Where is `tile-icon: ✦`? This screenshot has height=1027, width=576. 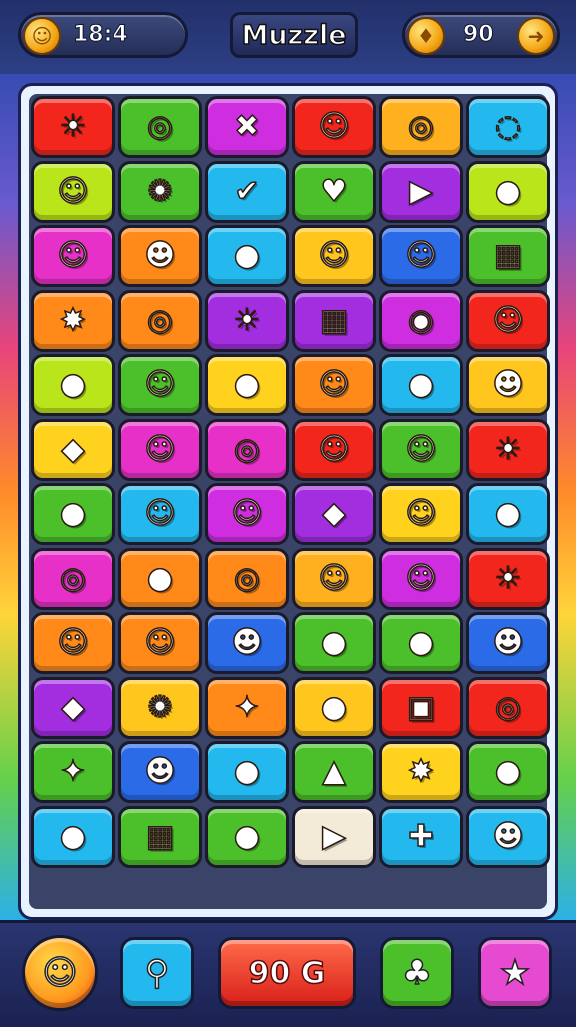 tile-icon: ✦ is located at coordinates (247, 707).